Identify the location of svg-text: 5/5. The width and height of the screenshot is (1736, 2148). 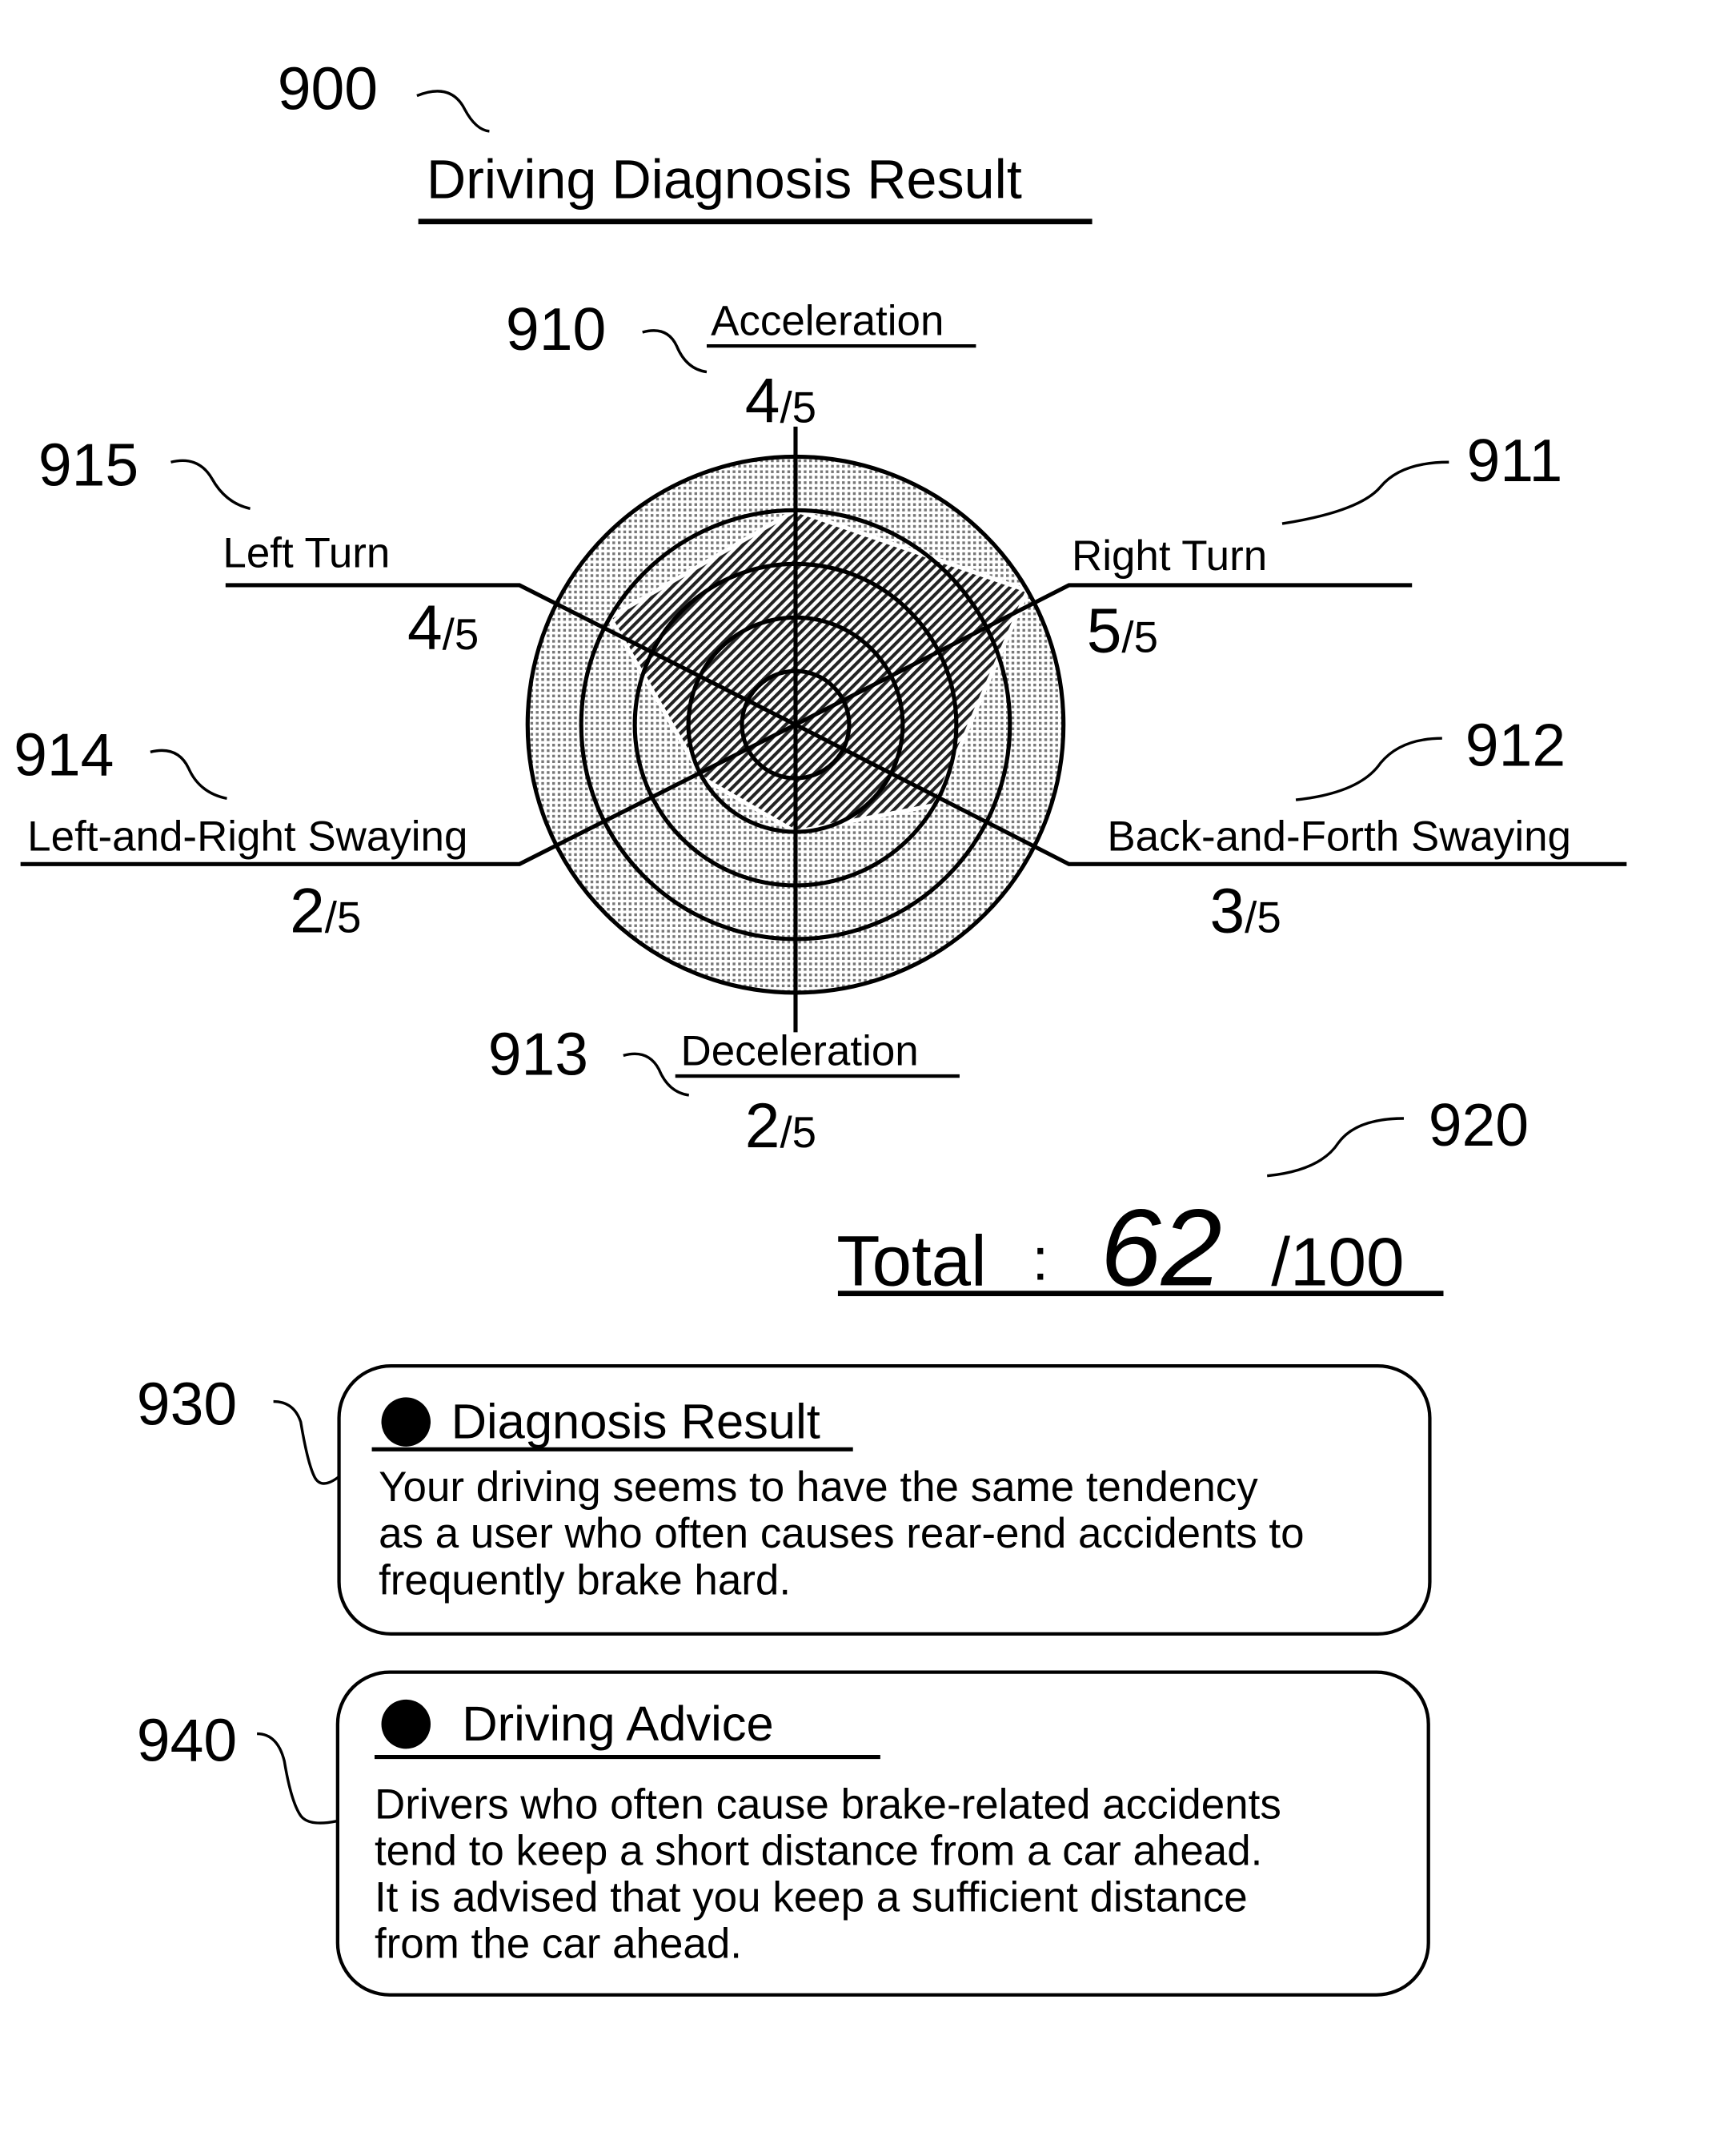
(1123, 631).